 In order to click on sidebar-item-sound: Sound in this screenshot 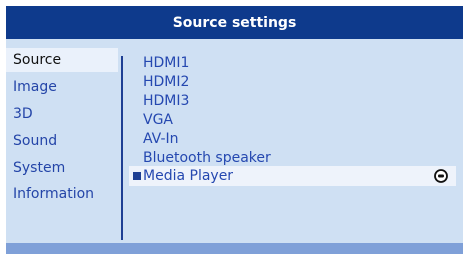, I will do `click(62, 141)`.